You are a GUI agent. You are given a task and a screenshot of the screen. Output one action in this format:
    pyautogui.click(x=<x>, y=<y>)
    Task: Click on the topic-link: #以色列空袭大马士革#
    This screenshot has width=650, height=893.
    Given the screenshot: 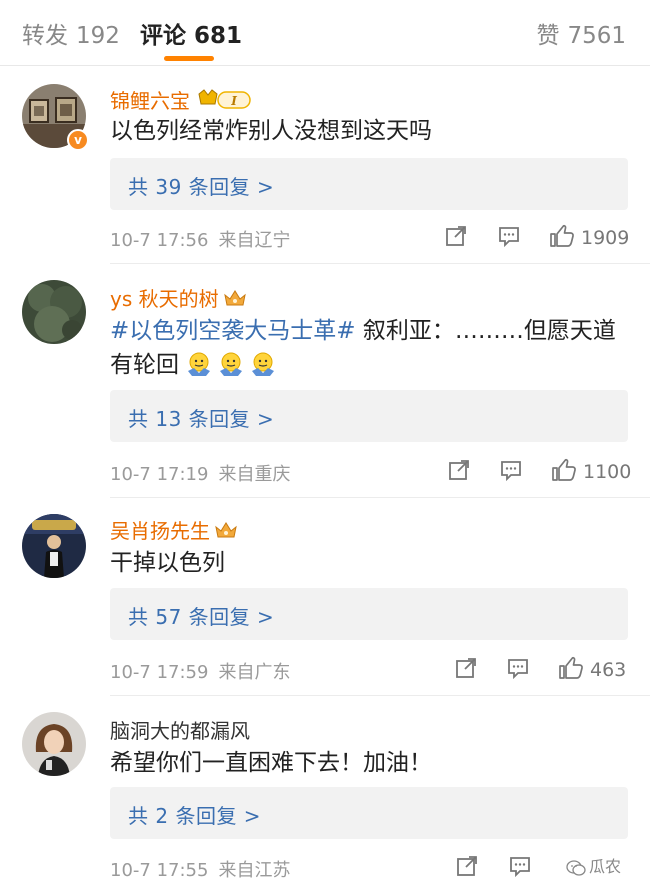 What is the action you would take?
    pyautogui.click(x=233, y=331)
    